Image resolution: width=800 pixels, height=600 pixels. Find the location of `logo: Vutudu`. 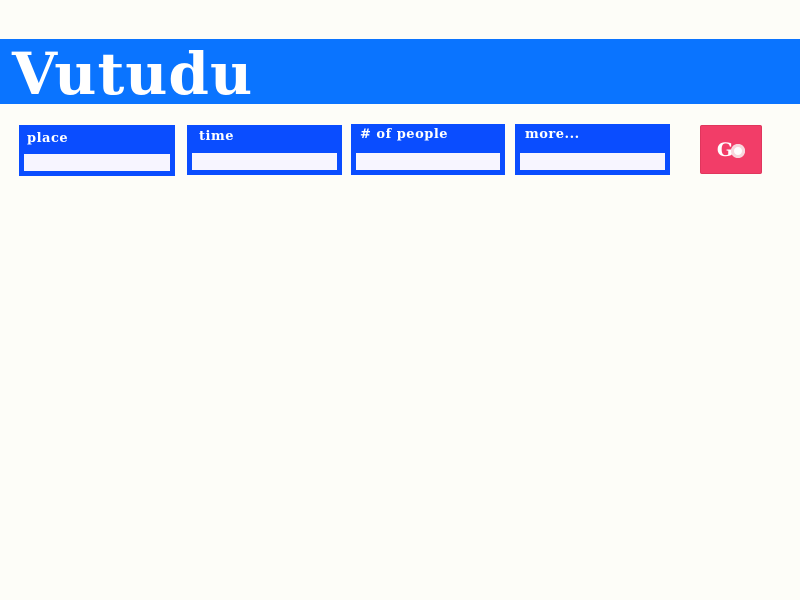

logo: Vutudu is located at coordinates (132, 73).